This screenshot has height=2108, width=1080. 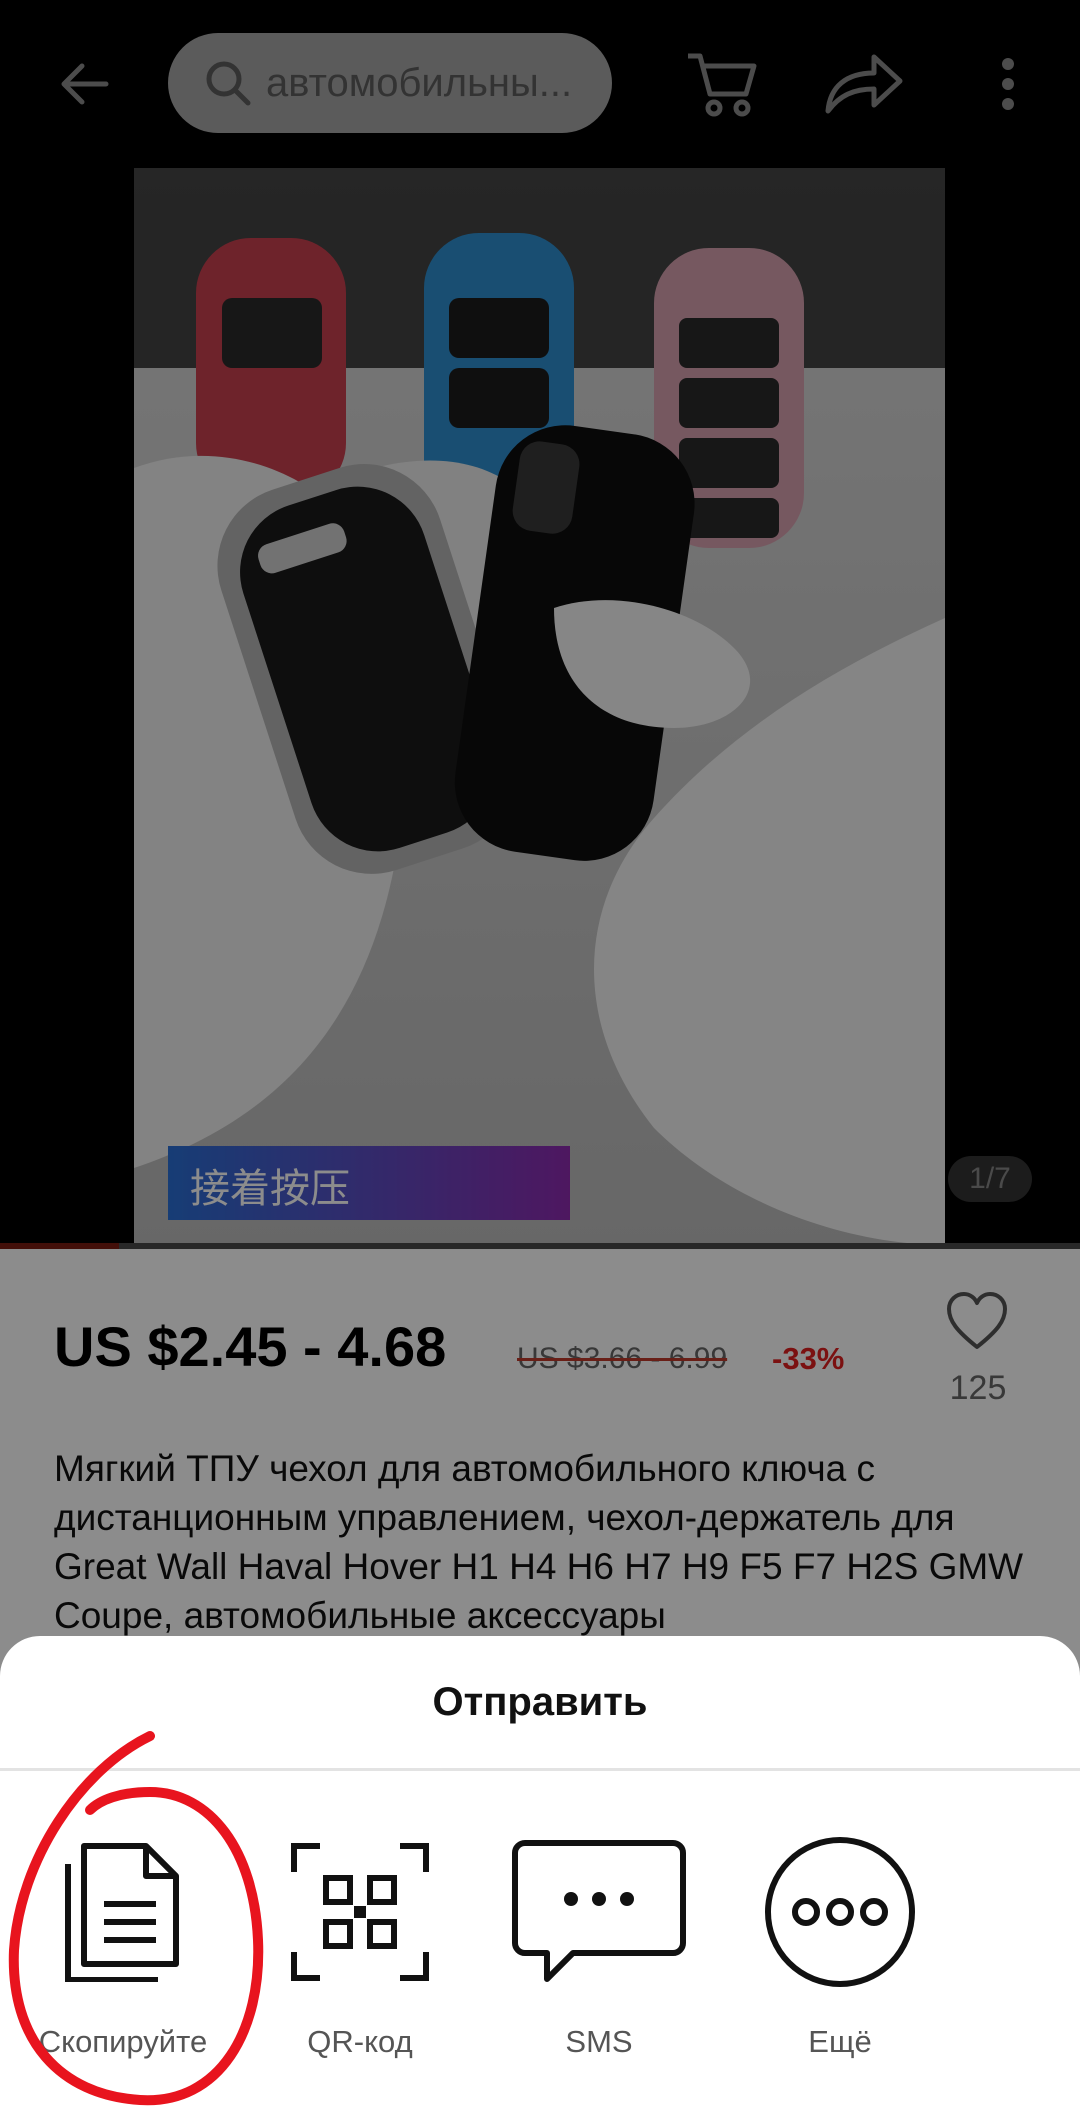 I want to click on more-icon, so click(x=840, y=1912).